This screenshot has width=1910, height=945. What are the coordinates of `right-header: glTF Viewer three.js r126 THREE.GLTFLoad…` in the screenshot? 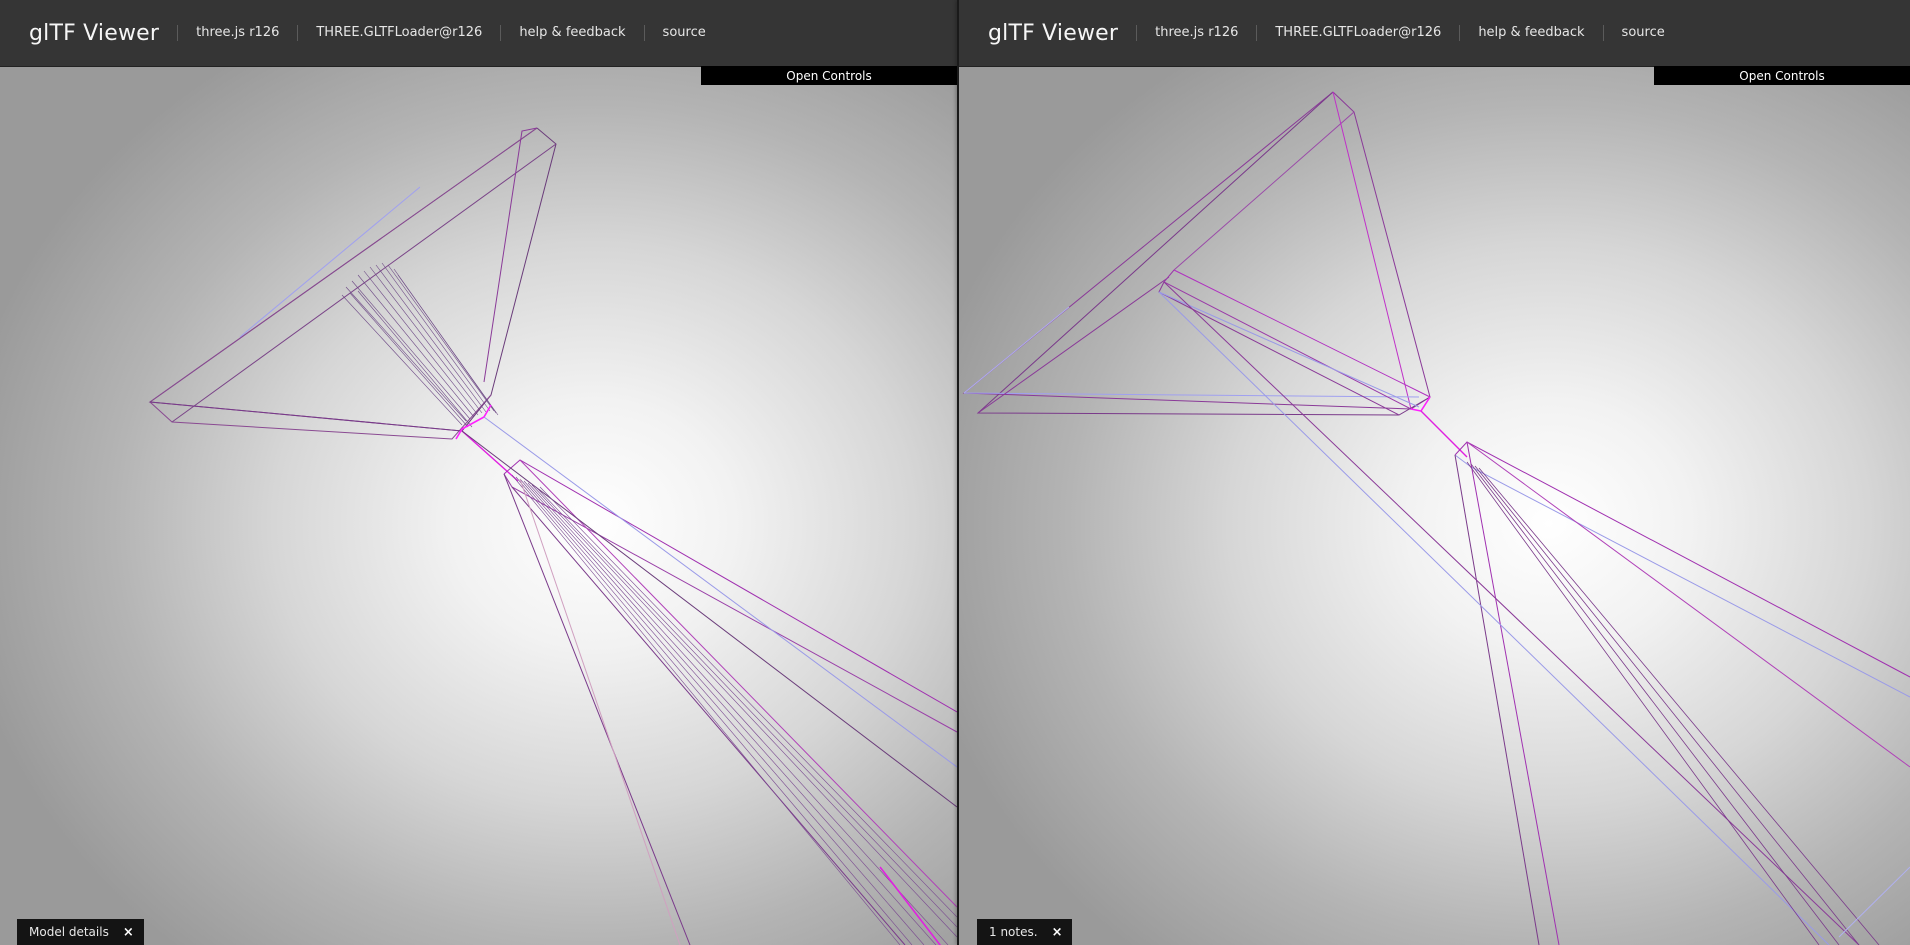 It's located at (1434, 33).